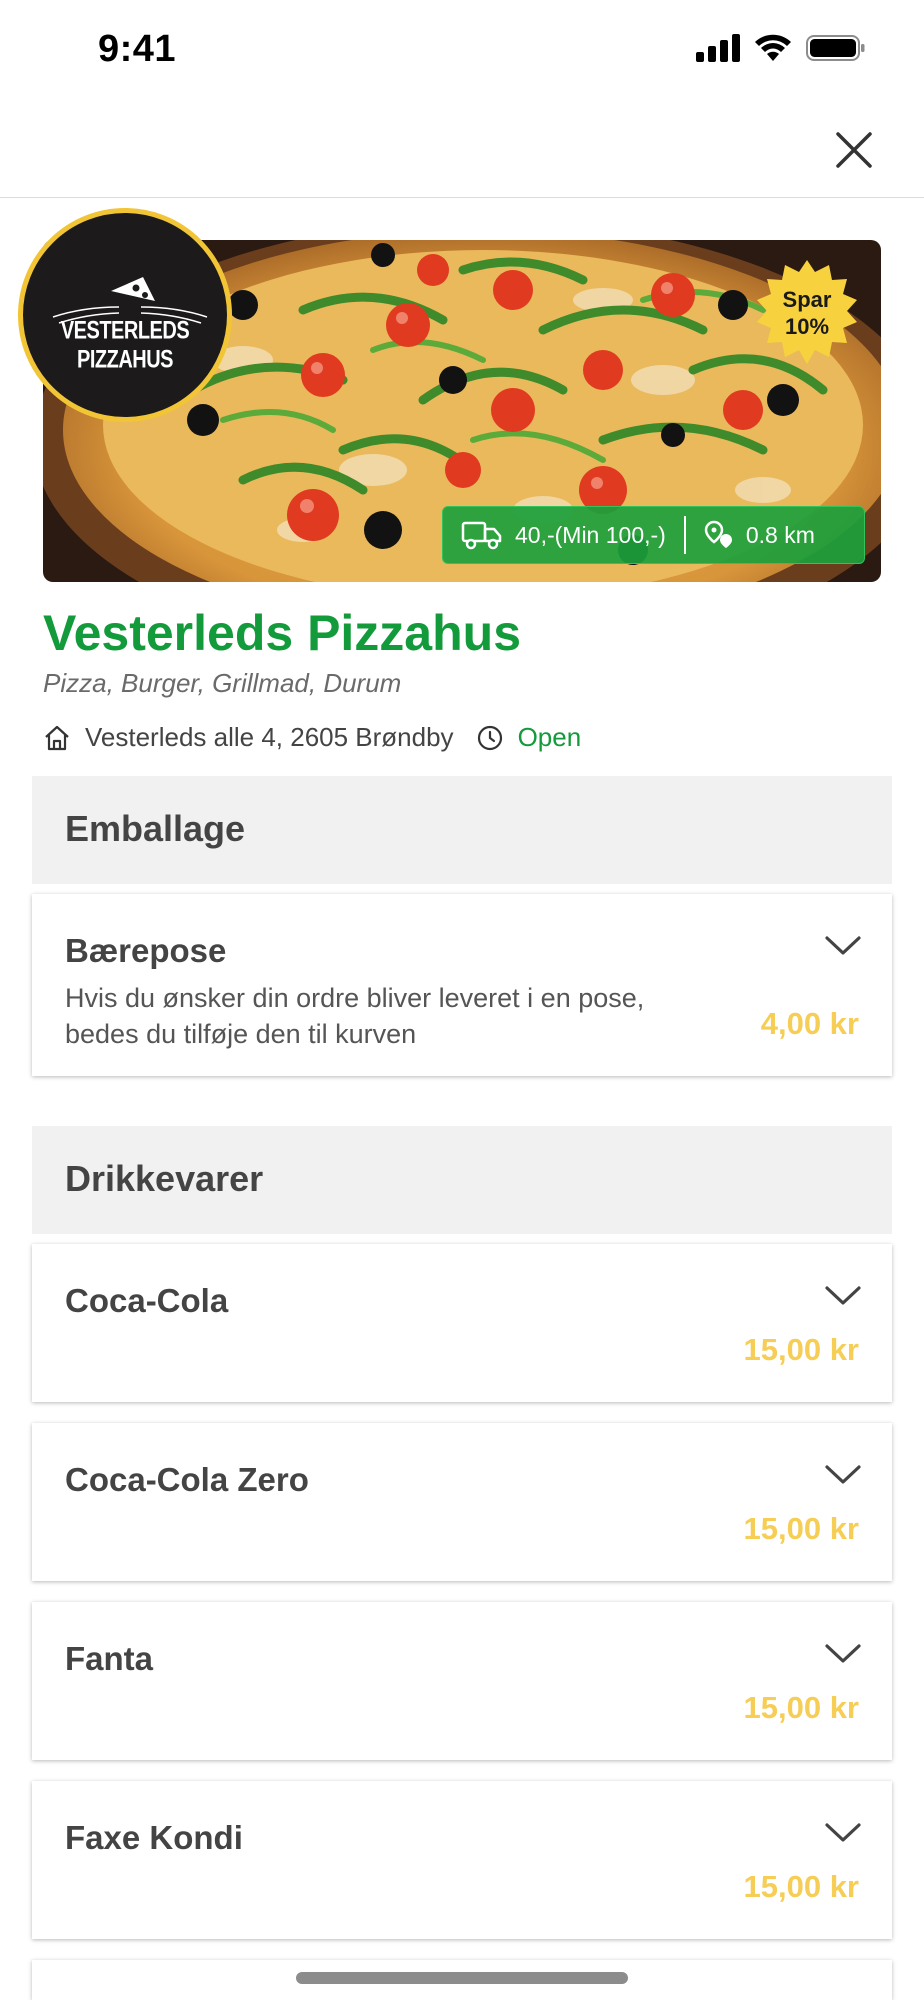 Image resolution: width=924 pixels, height=2000 pixels. What do you see at coordinates (462, 1978) in the screenshot?
I see `home-indicator` at bounding box center [462, 1978].